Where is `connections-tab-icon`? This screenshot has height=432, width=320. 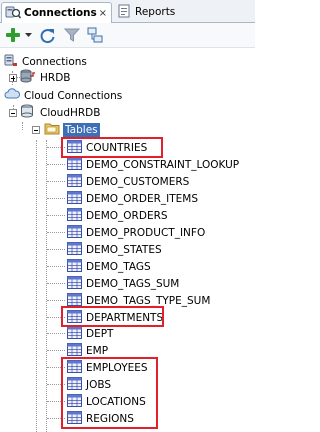 connections-tab-icon is located at coordinates (13, 13).